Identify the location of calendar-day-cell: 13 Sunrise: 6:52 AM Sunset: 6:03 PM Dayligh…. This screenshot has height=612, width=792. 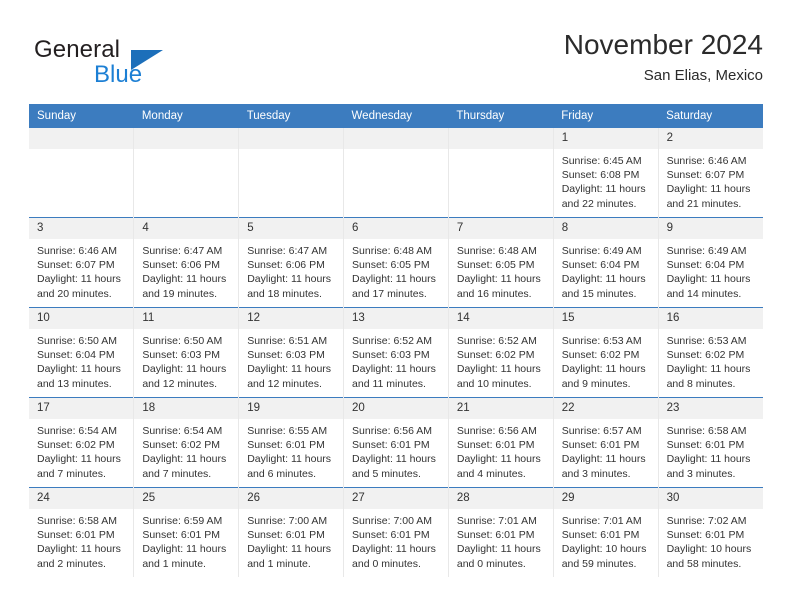
(396, 352).